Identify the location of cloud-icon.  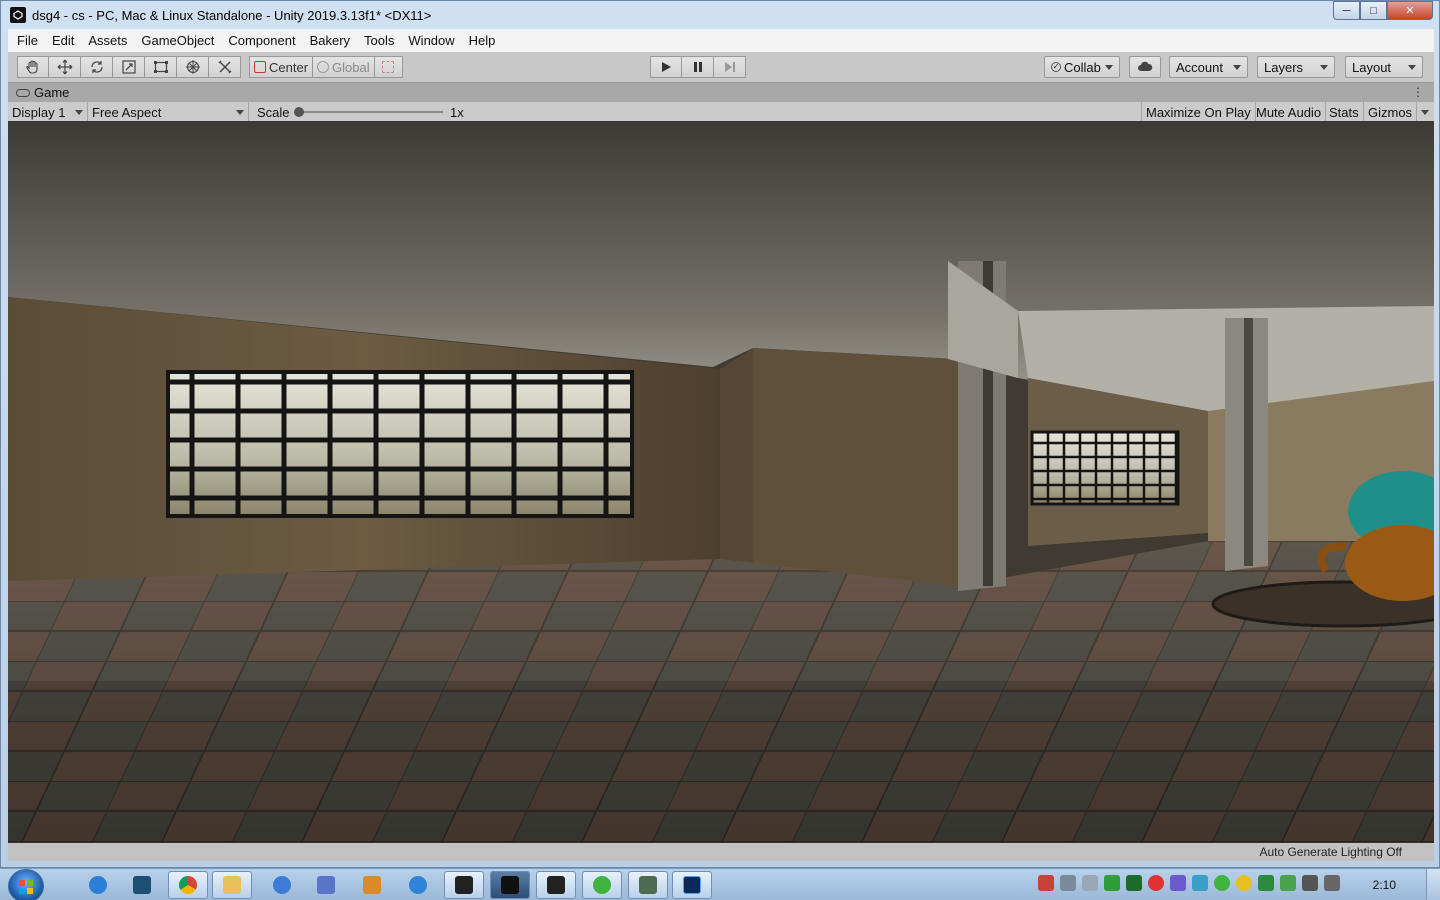
(1145, 66).